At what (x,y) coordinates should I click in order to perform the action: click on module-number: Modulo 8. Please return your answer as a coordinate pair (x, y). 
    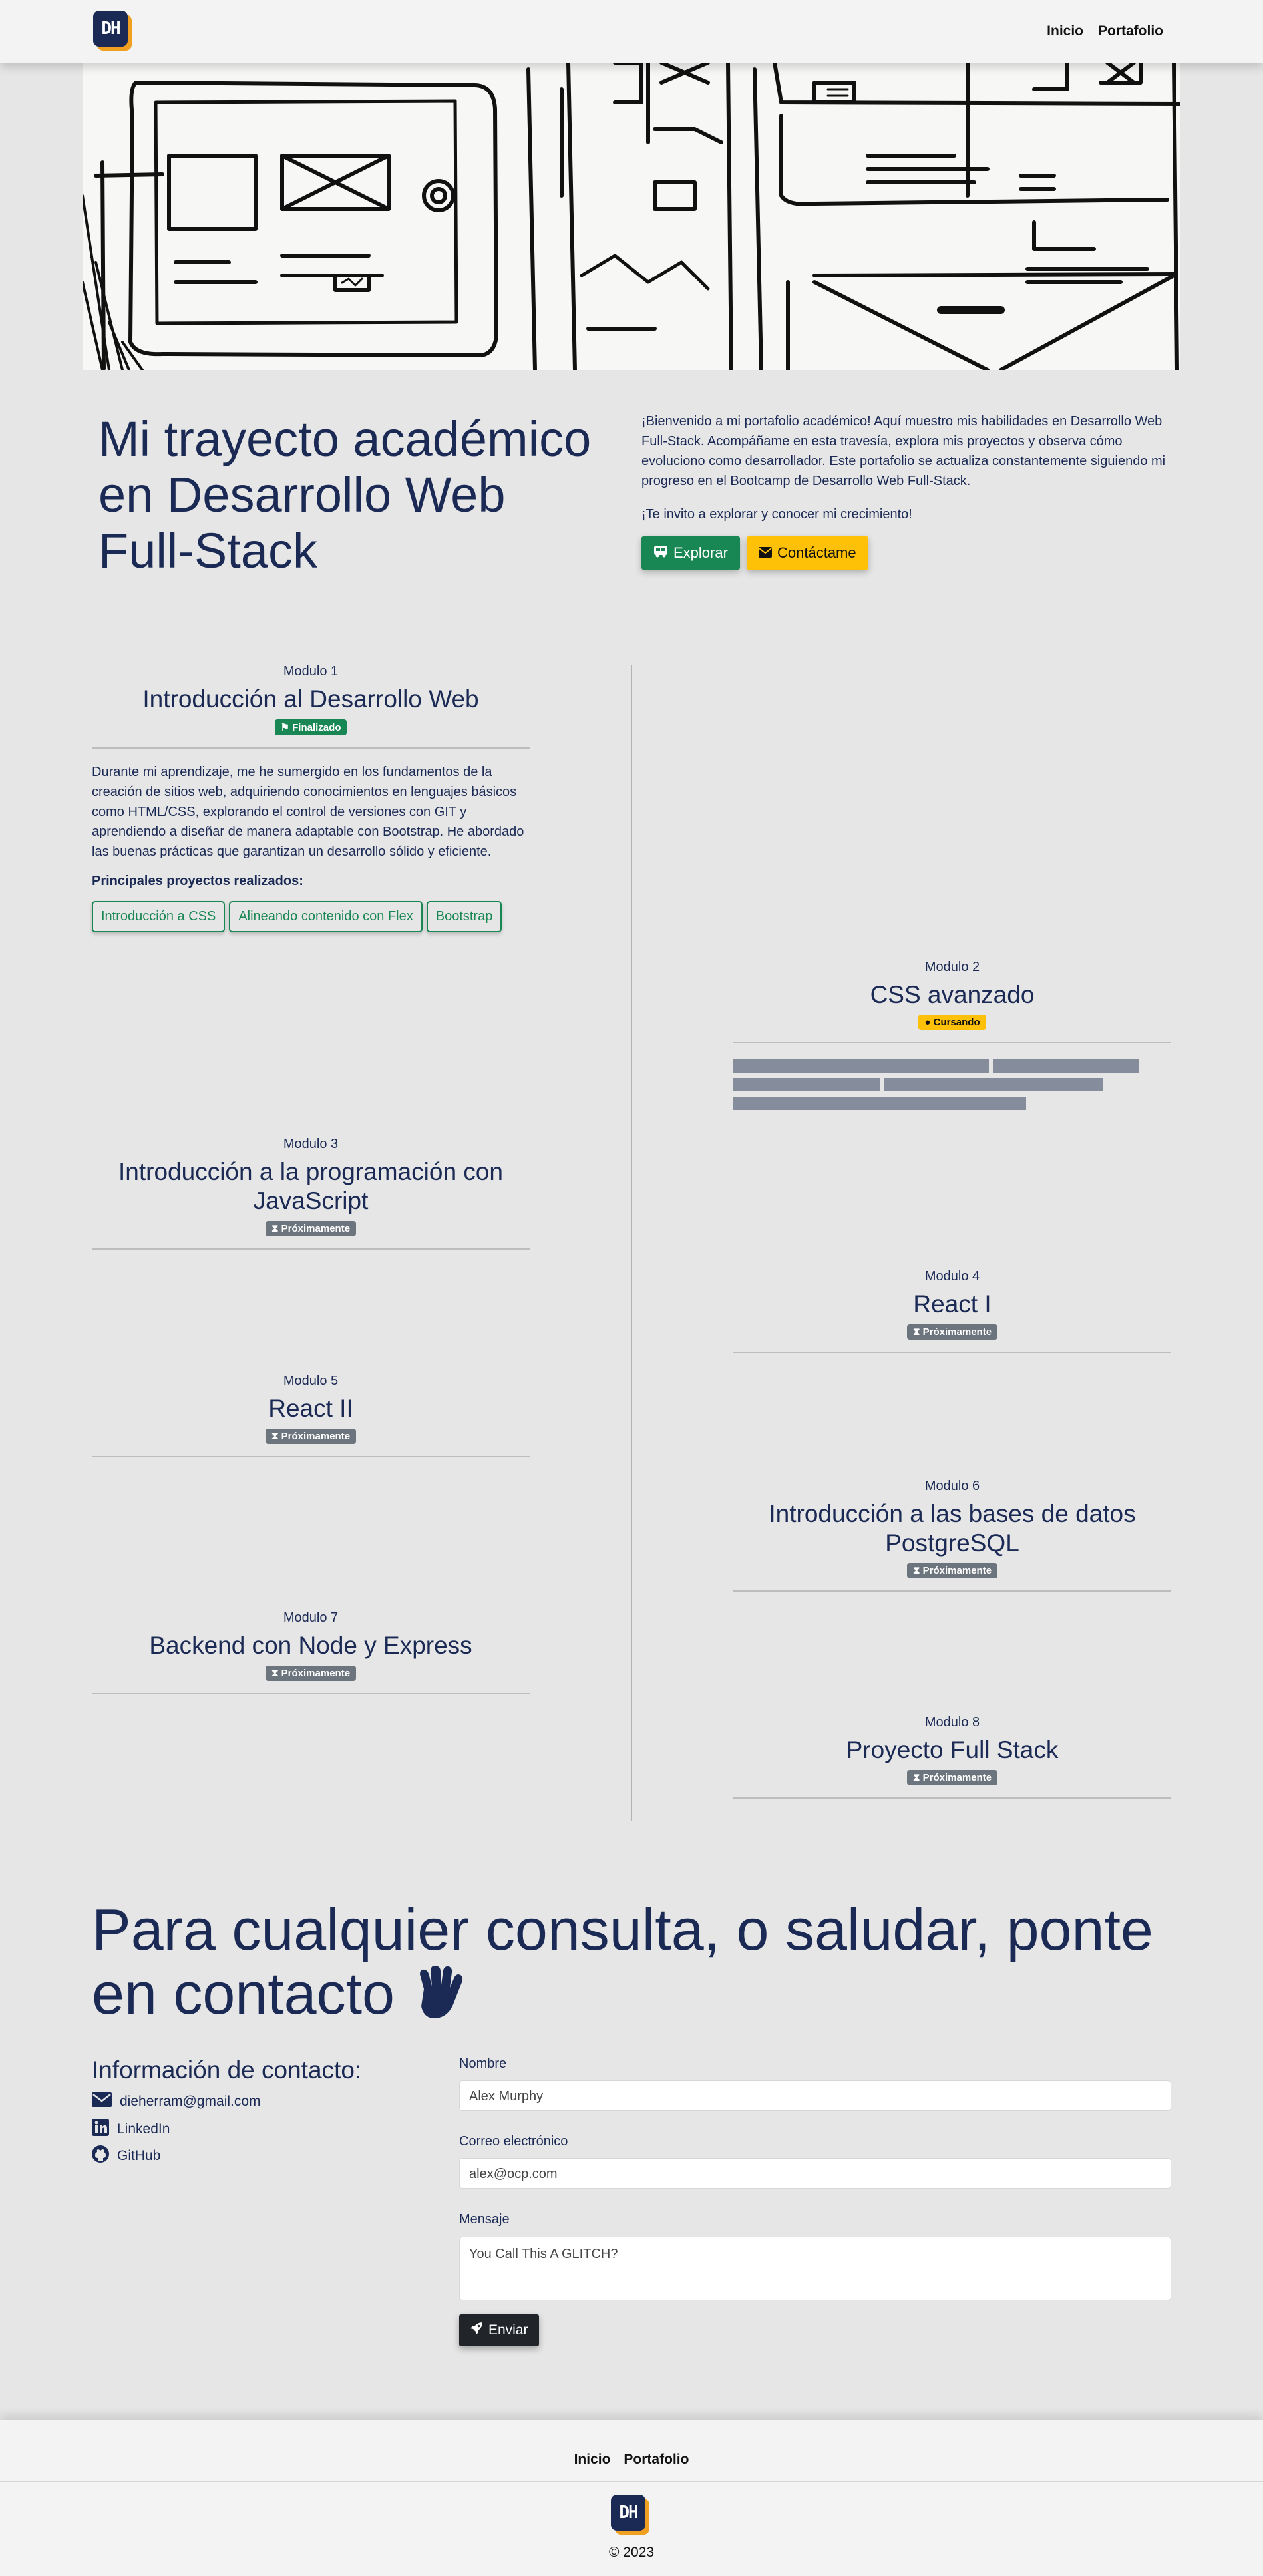
    Looking at the image, I should click on (952, 1723).